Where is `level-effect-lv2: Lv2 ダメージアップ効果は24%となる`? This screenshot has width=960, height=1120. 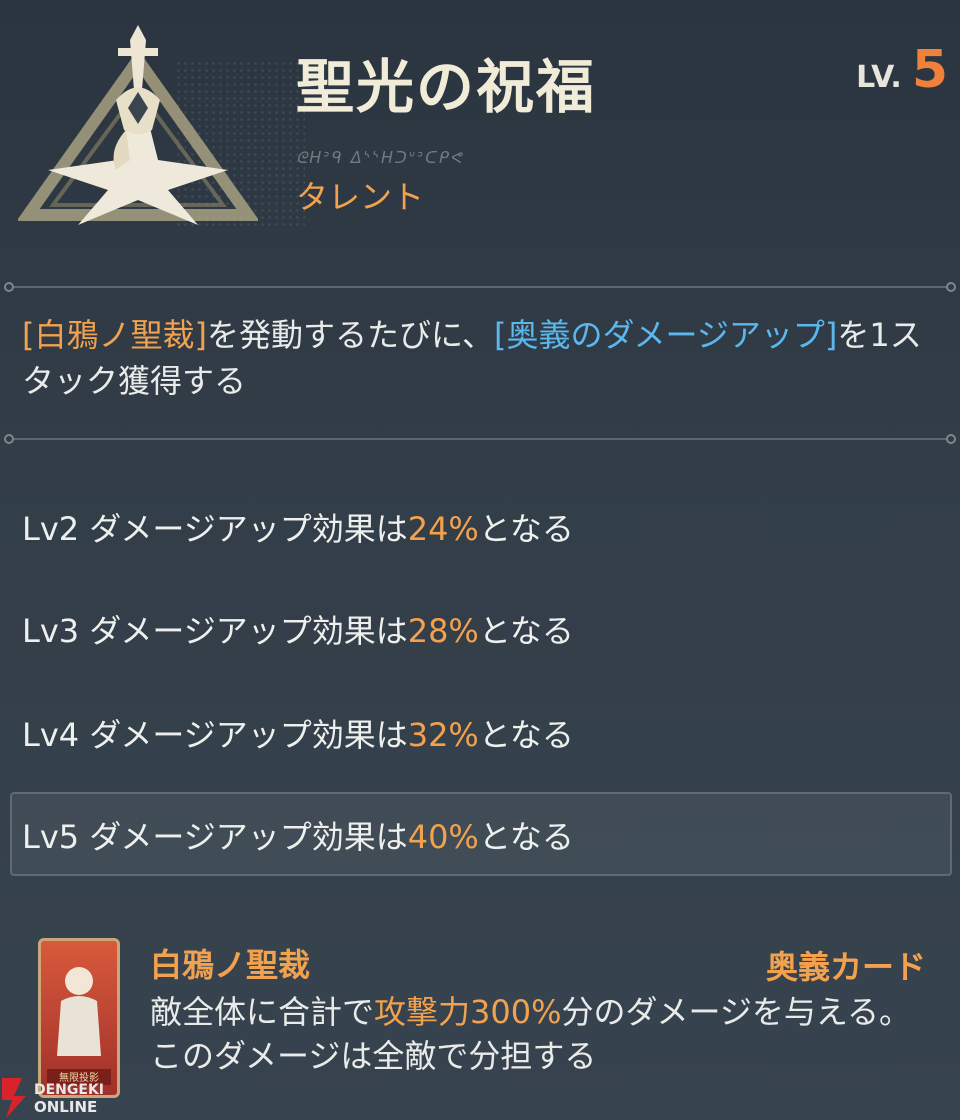 level-effect-lv2: Lv2 ダメージアップ効果は24%となる is located at coordinates (298, 529).